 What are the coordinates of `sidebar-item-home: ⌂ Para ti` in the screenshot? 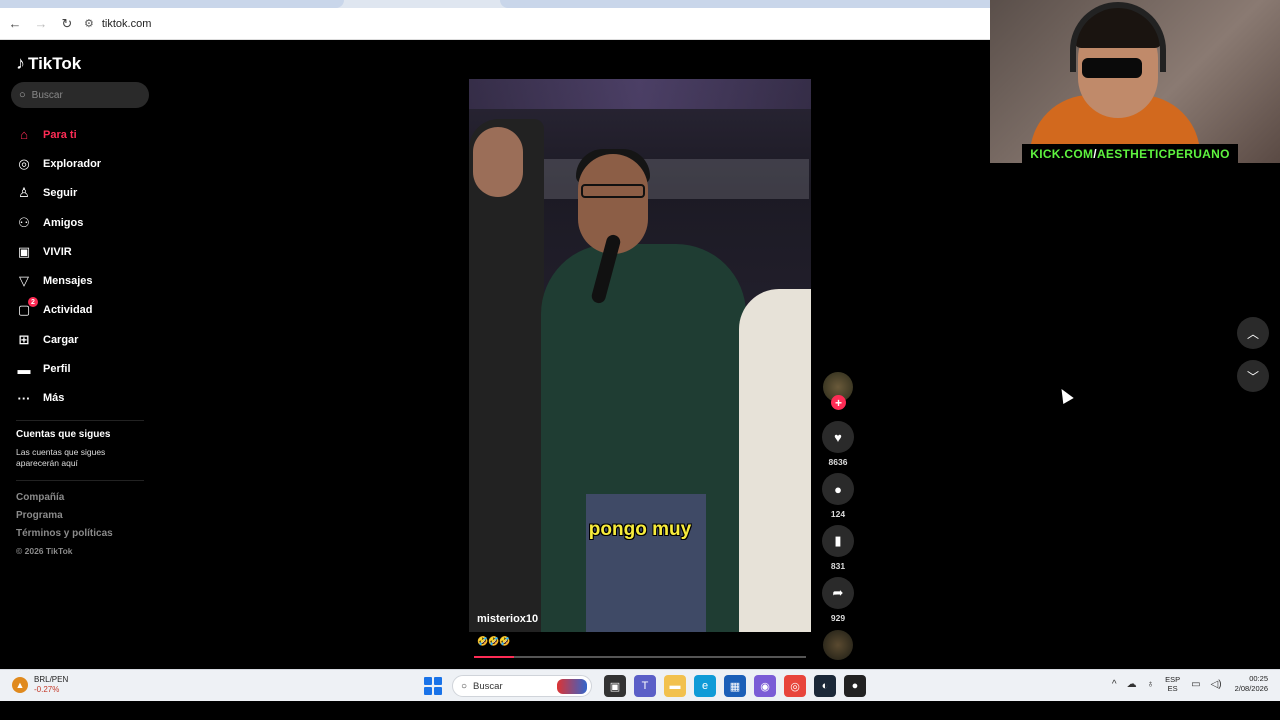 It's located at (86, 134).